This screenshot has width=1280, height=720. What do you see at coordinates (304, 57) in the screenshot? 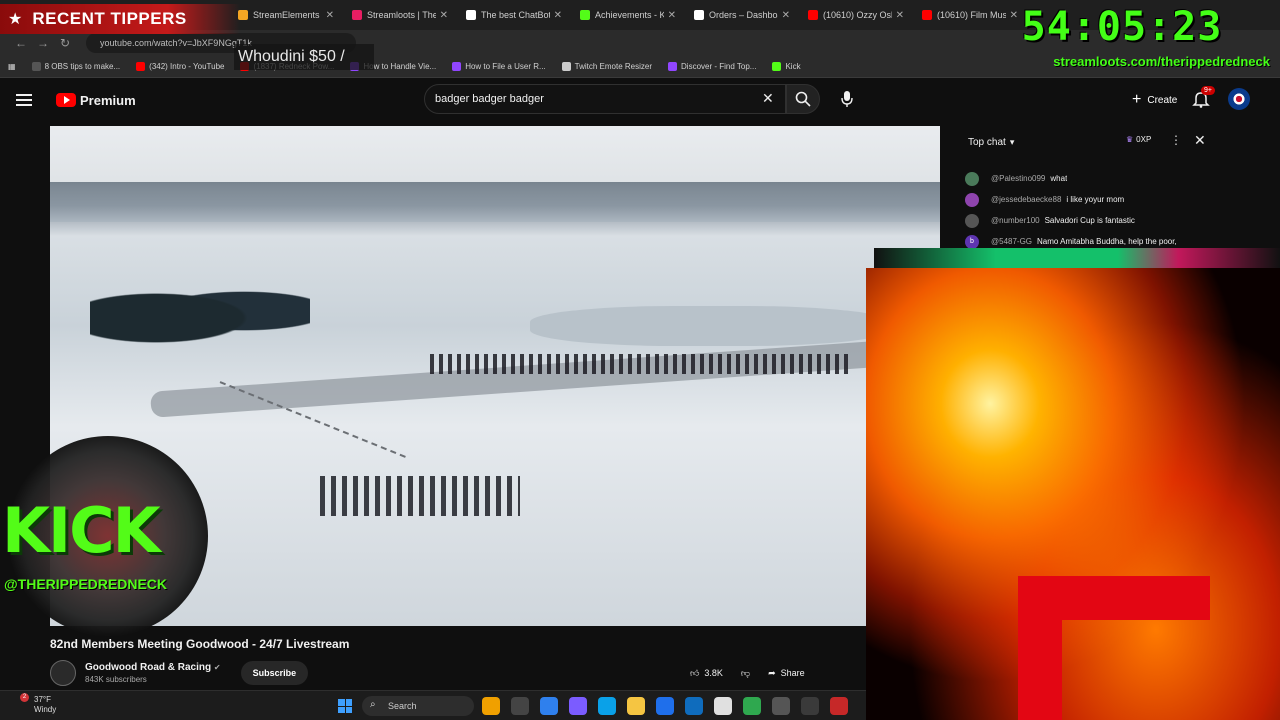
I see `overlay-recent-tipper: Whoudini $50 /` at bounding box center [304, 57].